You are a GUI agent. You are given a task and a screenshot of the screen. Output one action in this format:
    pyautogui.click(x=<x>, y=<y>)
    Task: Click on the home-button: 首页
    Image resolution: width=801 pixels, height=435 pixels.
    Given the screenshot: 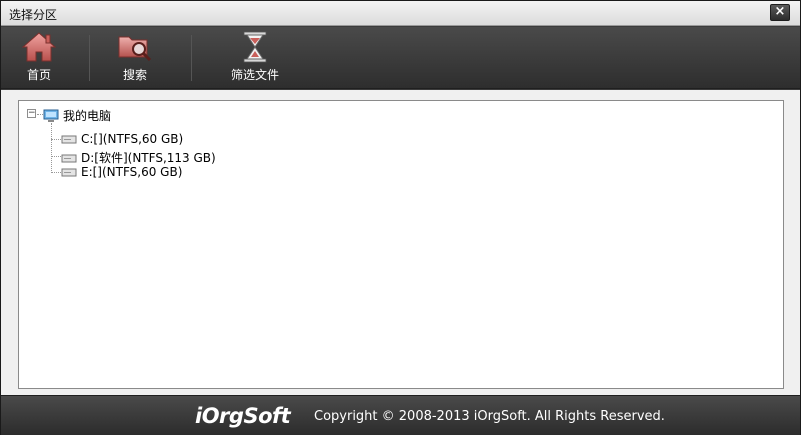 What is the action you would take?
    pyautogui.click(x=39, y=58)
    